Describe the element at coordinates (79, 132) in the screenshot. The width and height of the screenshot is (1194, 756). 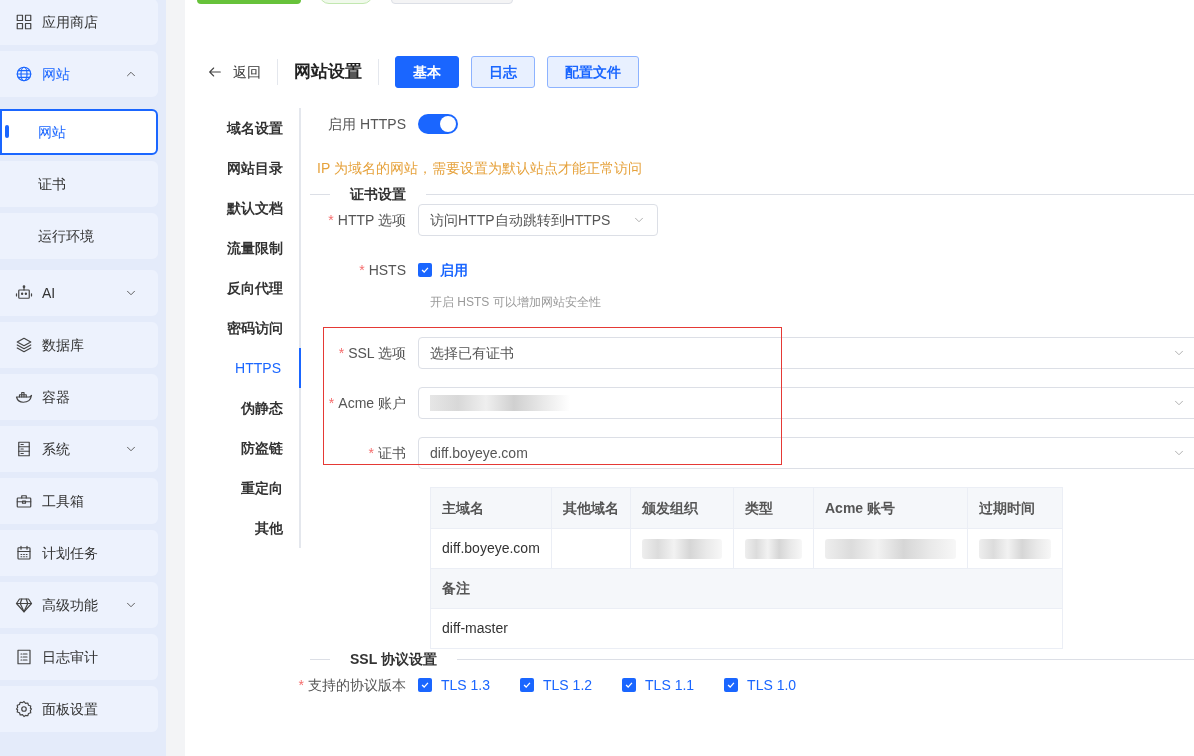
I see `sidebar-subitem: 网站` at that location.